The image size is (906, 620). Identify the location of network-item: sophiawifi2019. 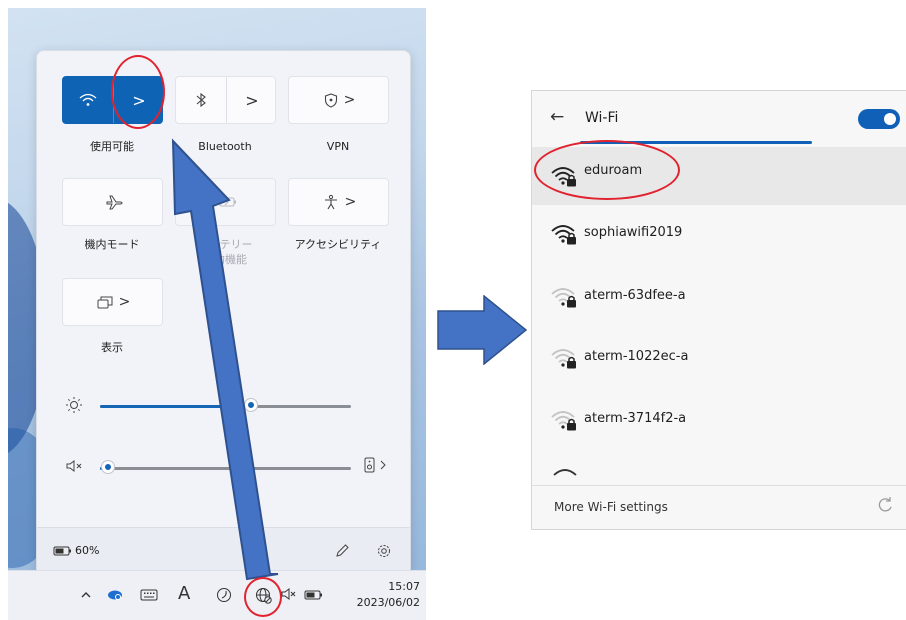
(719, 234).